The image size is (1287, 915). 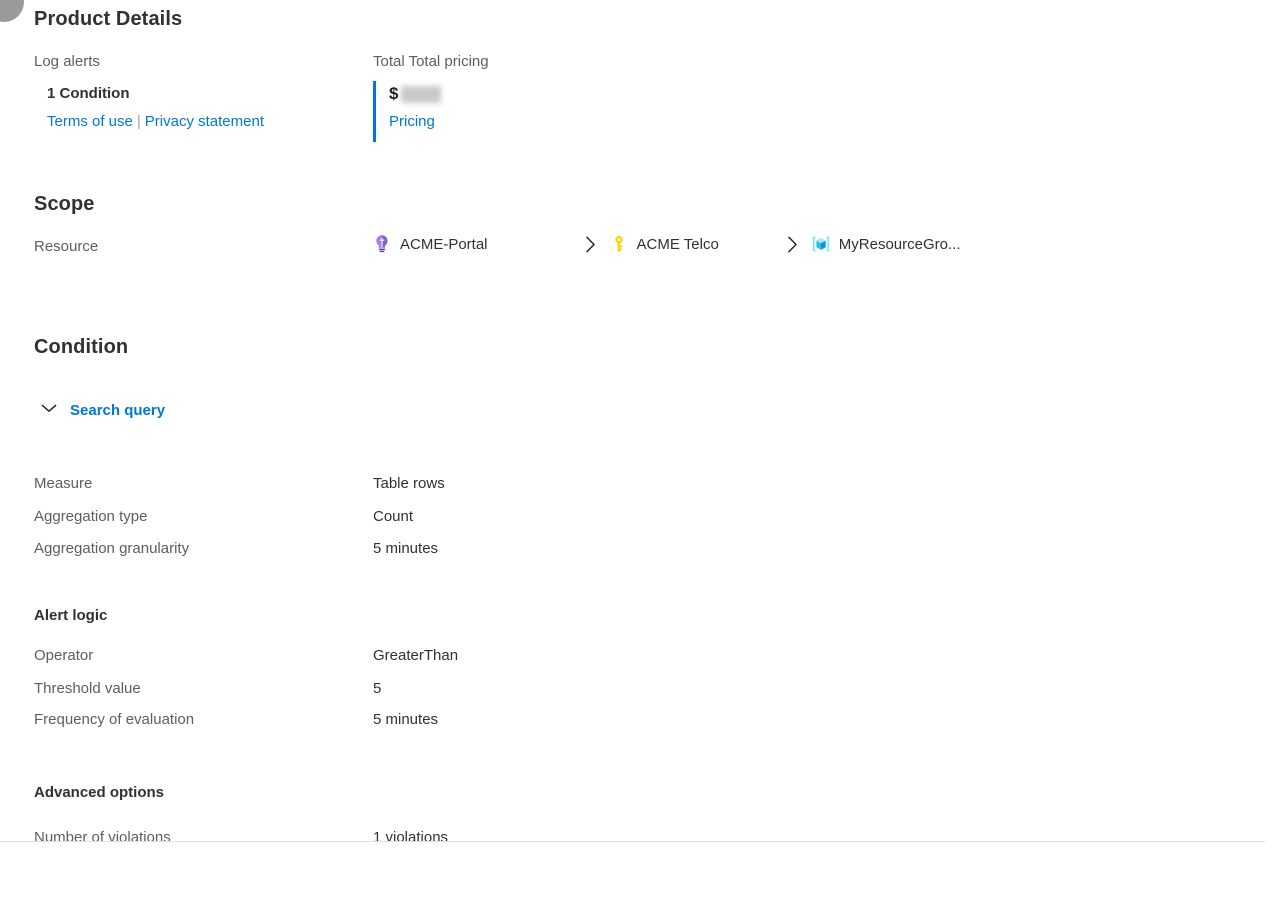 I want to click on total-pricing-label: Total Total pricing, so click(x=431, y=61).